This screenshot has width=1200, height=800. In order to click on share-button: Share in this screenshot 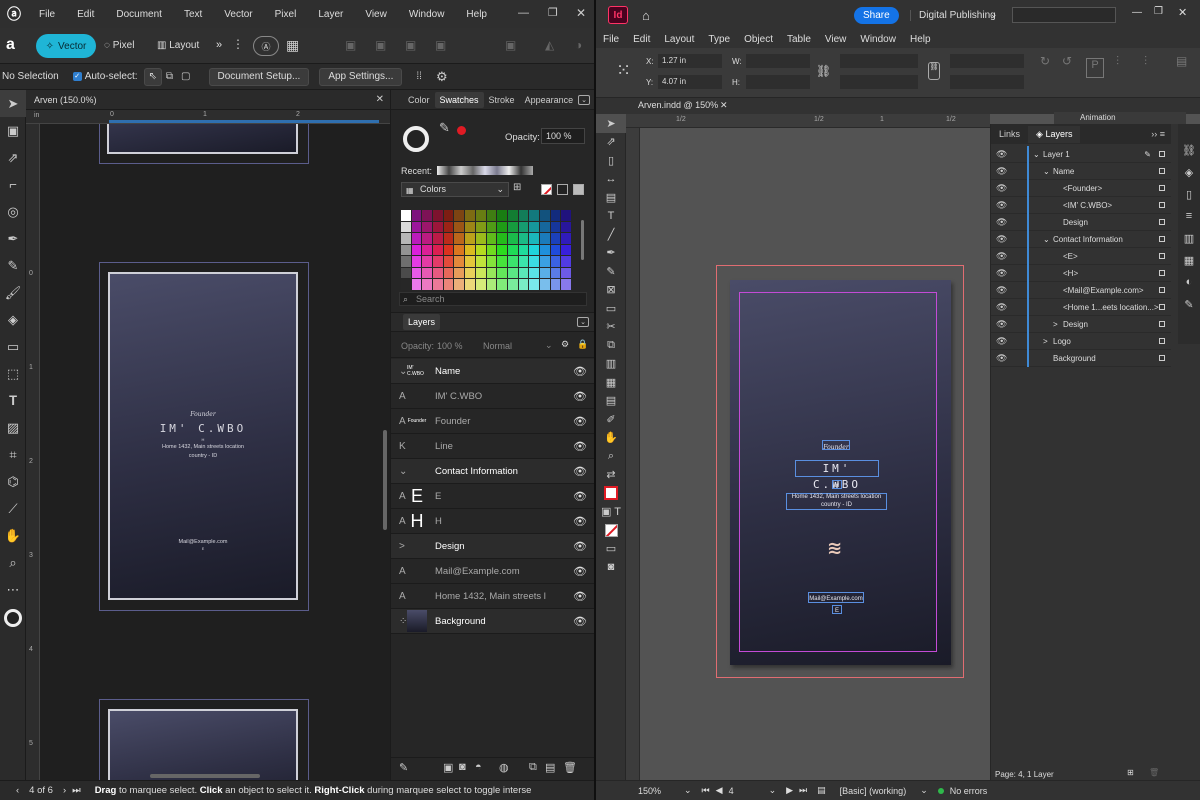, I will do `click(876, 15)`.